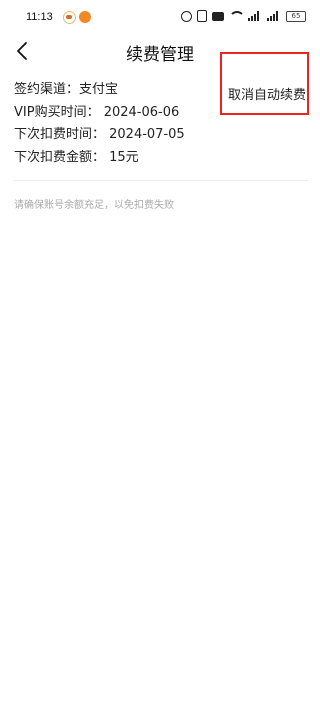 This screenshot has width=320, height=715. Describe the element at coordinates (186, 16) in the screenshot. I see `alarm-icon` at that location.